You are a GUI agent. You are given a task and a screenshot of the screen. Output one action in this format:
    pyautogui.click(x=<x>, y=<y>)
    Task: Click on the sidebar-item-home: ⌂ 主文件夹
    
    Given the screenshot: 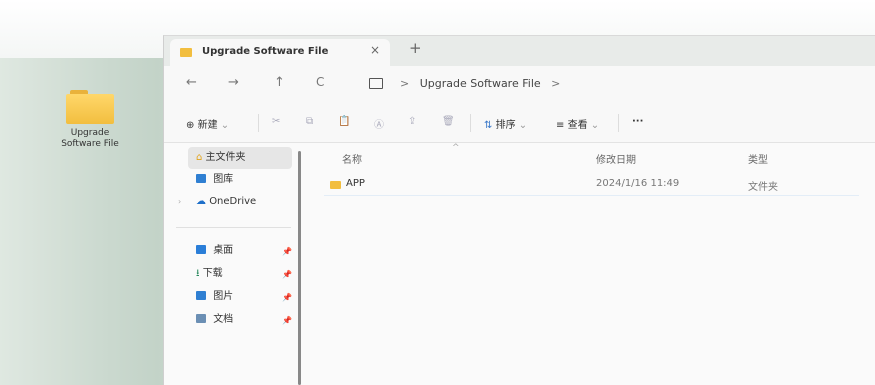 What is the action you would take?
    pyautogui.click(x=221, y=158)
    